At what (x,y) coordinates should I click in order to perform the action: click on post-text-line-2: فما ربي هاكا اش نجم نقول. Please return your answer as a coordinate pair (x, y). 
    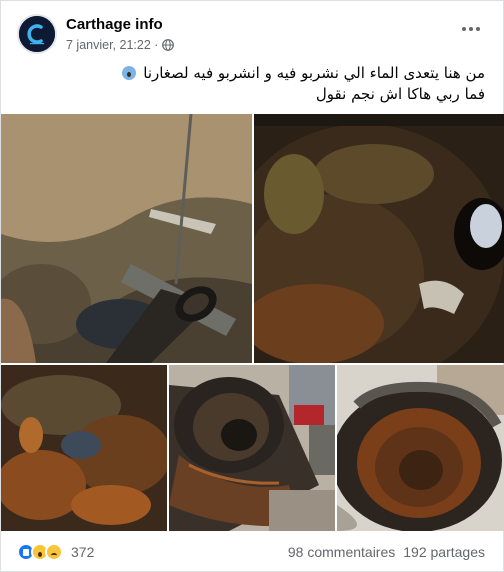
    Looking at the image, I should click on (400, 94).